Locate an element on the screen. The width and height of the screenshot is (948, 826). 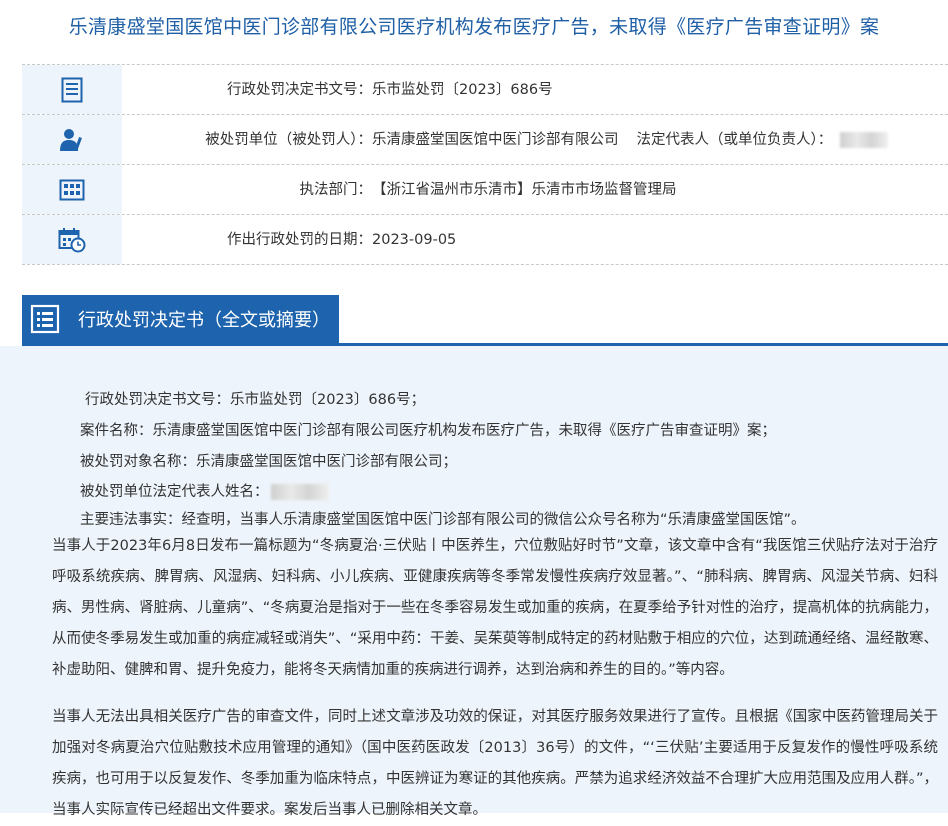
legal-rep-label: 法定代表人（或单位负责人）： is located at coordinates (734, 140).